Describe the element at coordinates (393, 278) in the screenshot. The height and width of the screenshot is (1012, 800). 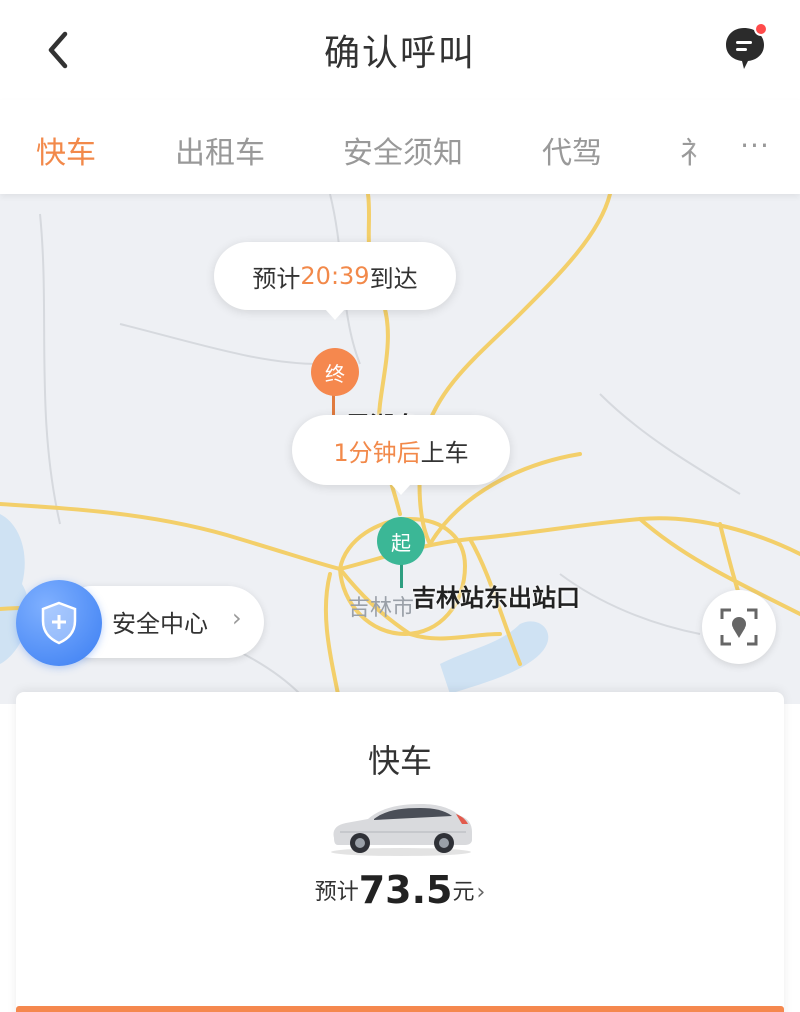
I see `eta-suffix: 到达` at that location.